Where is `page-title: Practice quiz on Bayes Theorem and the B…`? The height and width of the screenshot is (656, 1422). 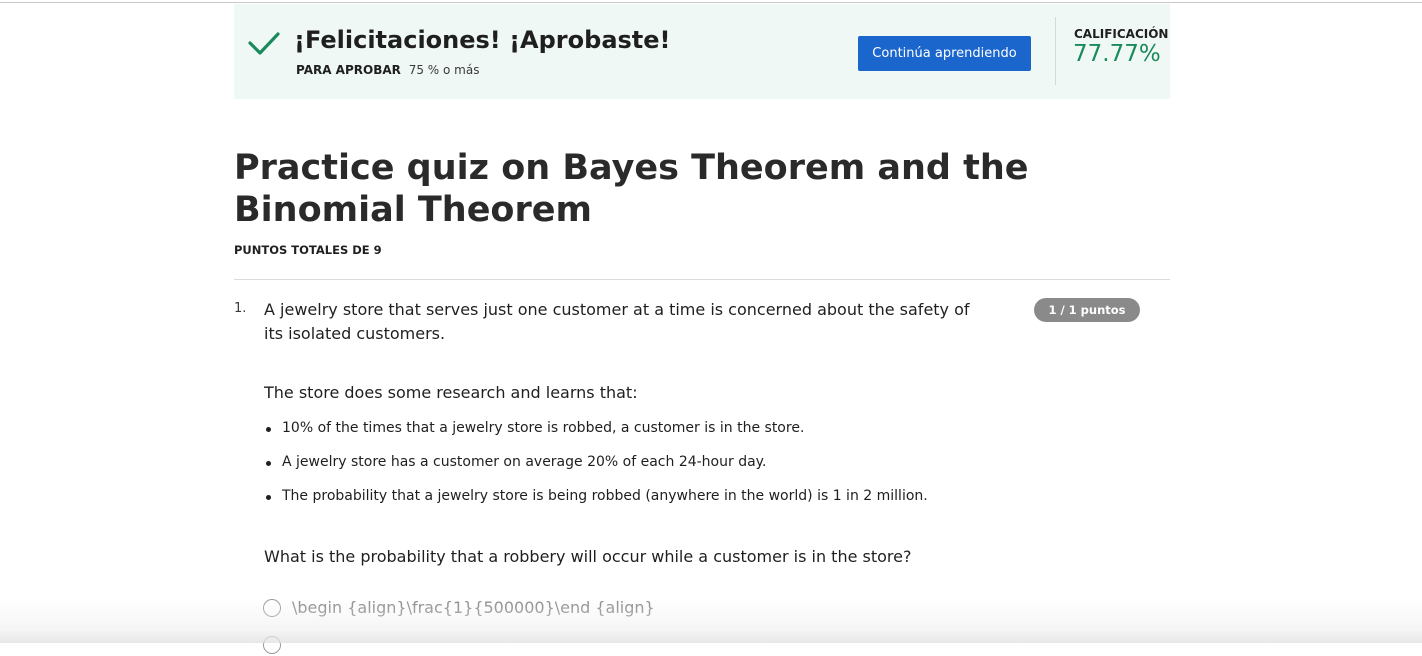
page-title: Practice quiz on Bayes Theorem and the B… is located at coordinates (631, 189).